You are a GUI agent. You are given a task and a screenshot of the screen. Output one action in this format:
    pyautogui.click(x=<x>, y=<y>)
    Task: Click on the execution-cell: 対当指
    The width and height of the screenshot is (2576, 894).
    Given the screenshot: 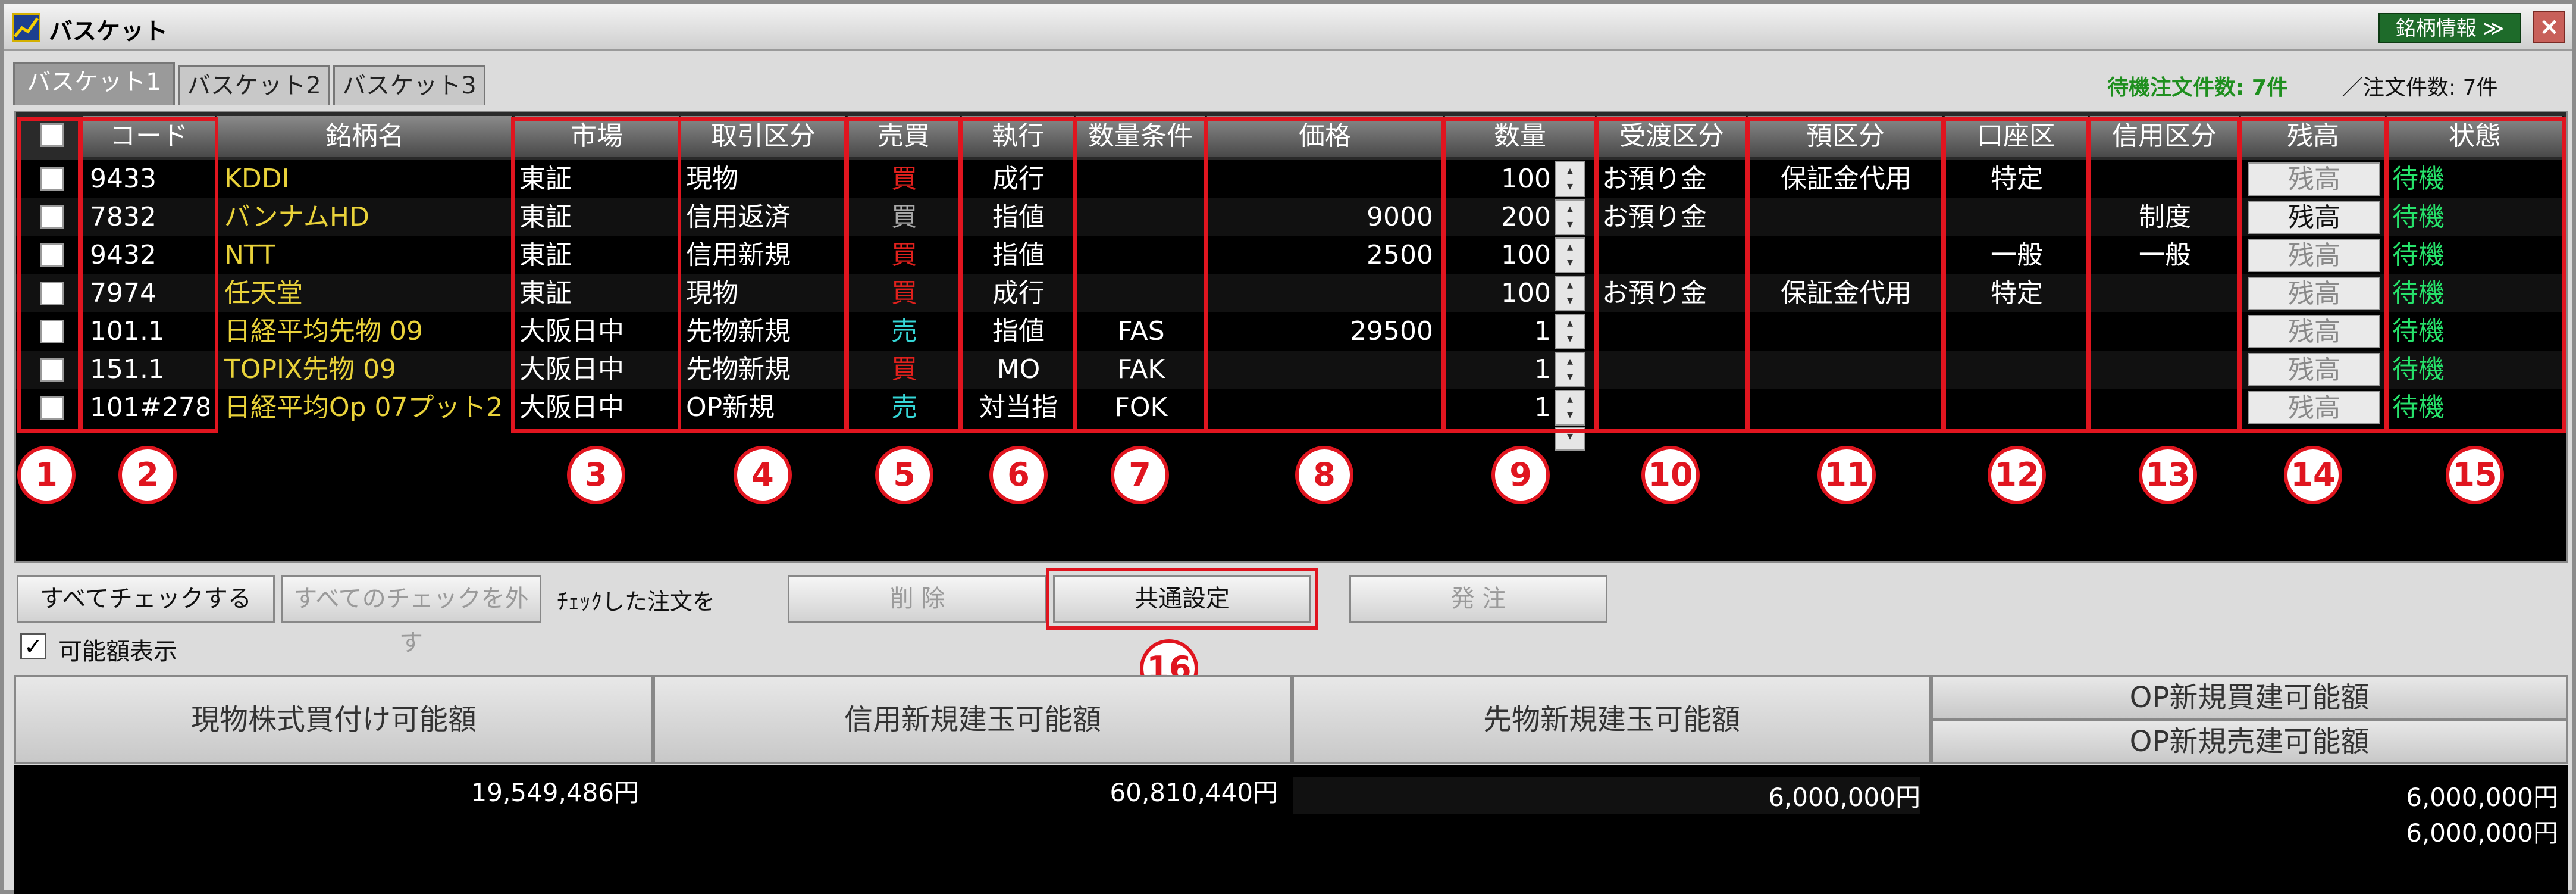 What is the action you would take?
    pyautogui.click(x=1019, y=408)
    